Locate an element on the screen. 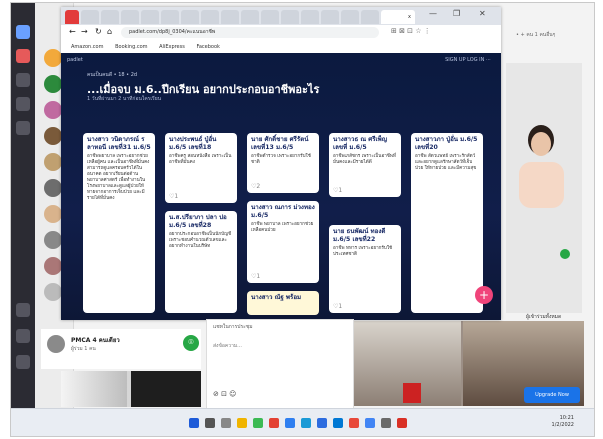 The image size is (603, 439). card-body: อาชีพตำรวจ เพราะอยากรับใช้ชาติ is located at coordinates (281, 159).